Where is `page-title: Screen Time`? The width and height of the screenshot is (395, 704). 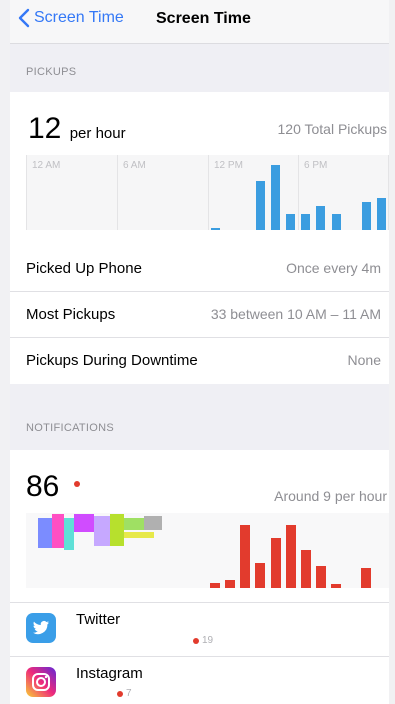 page-title: Screen Time is located at coordinates (203, 18).